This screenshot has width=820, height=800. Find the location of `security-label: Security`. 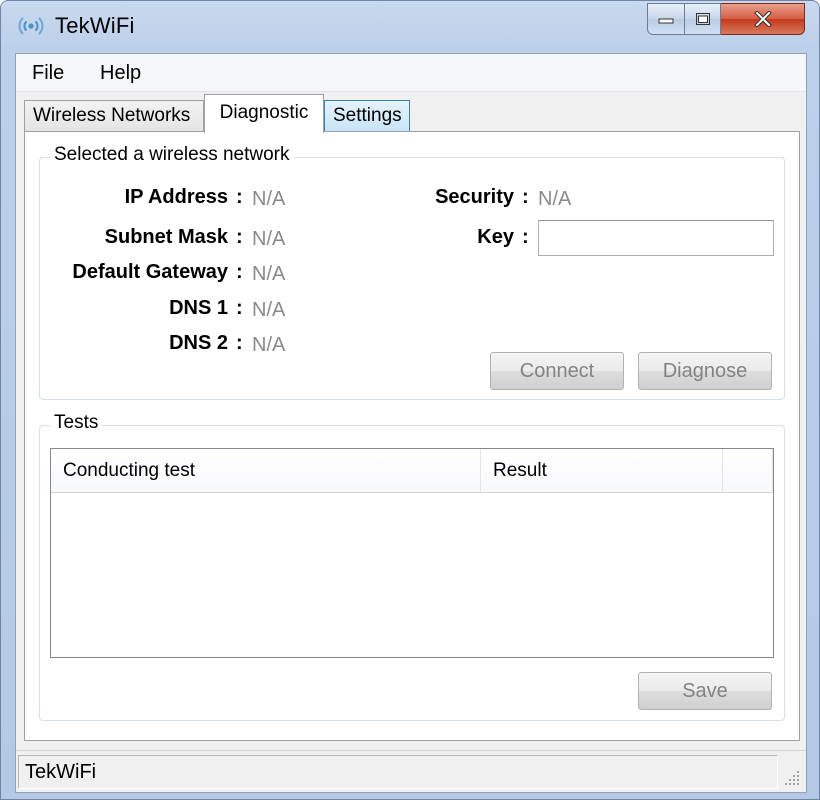

security-label: Security is located at coordinates (474, 197).